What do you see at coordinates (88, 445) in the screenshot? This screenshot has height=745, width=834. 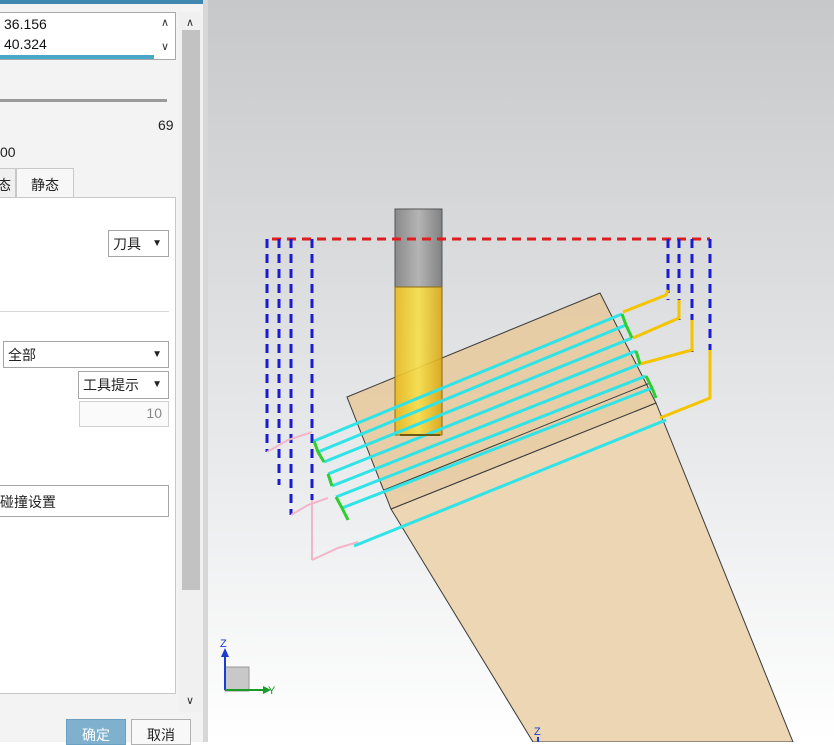 I see `tab-content-area` at bounding box center [88, 445].